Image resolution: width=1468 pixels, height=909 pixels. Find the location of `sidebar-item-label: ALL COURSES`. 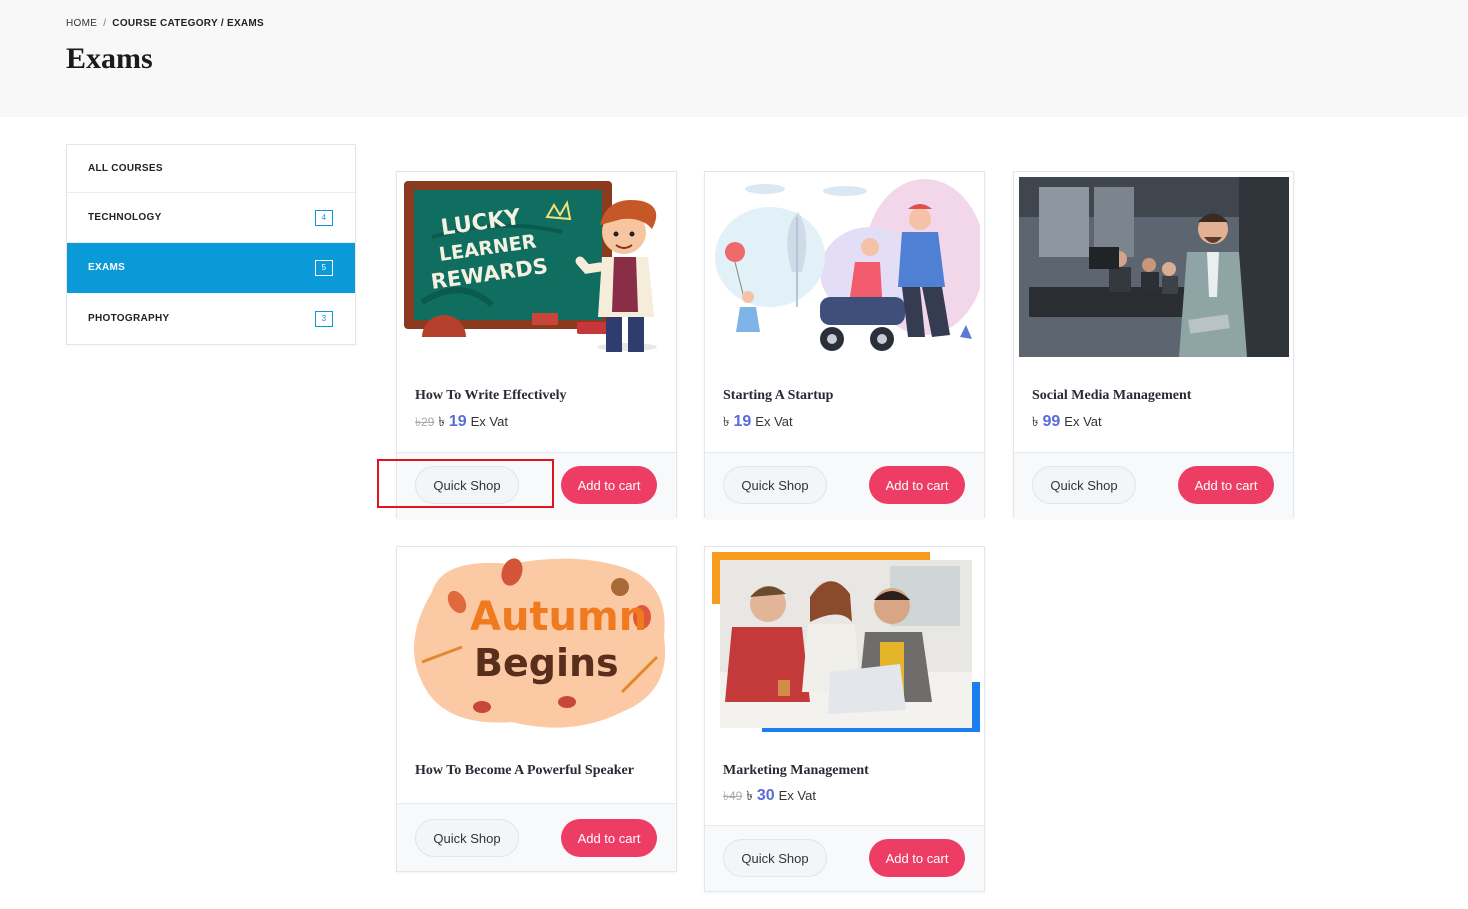

sidebar-item-label: ALL COURSES is located at coordinates (125, 168).